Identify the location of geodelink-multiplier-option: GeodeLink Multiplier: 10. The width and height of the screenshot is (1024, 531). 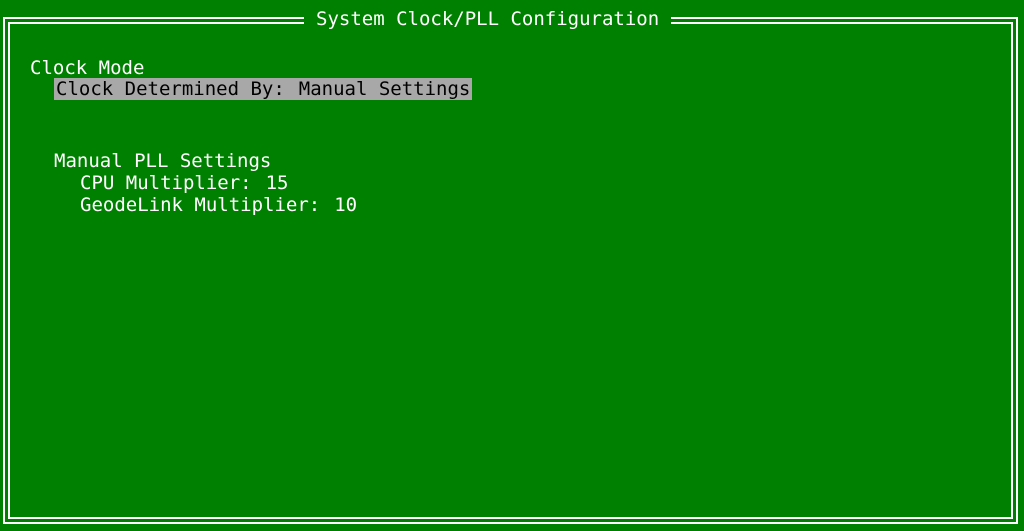
(218, 205).